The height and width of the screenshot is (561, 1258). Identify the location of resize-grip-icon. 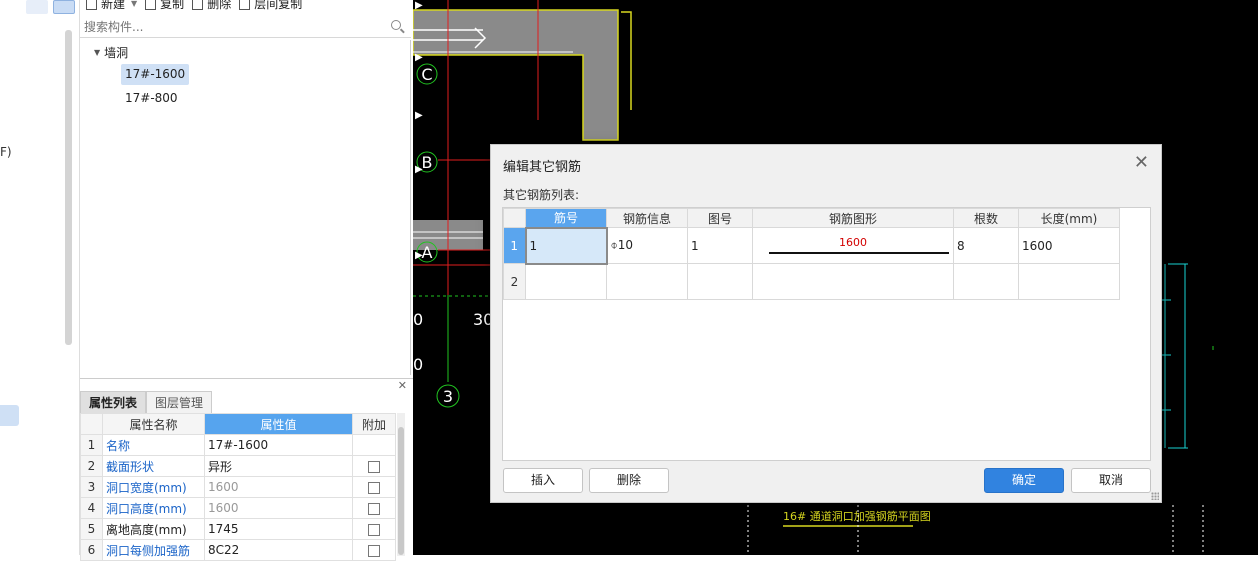
(1155, 496).